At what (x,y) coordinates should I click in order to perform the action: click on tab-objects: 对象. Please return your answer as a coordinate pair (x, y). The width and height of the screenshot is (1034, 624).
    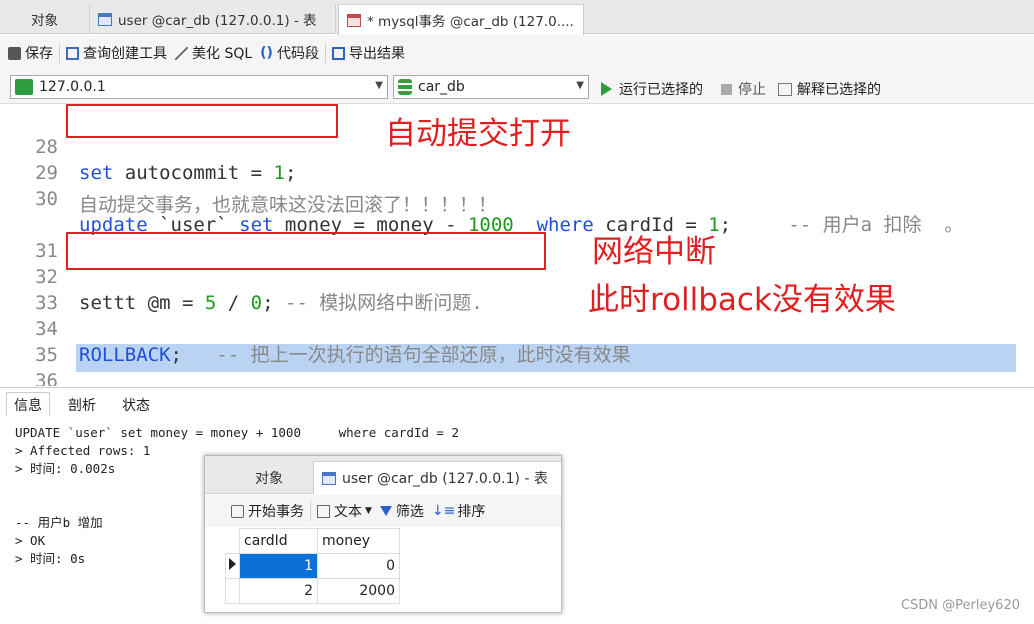
    Looking at the image, I should click on (45, 19).